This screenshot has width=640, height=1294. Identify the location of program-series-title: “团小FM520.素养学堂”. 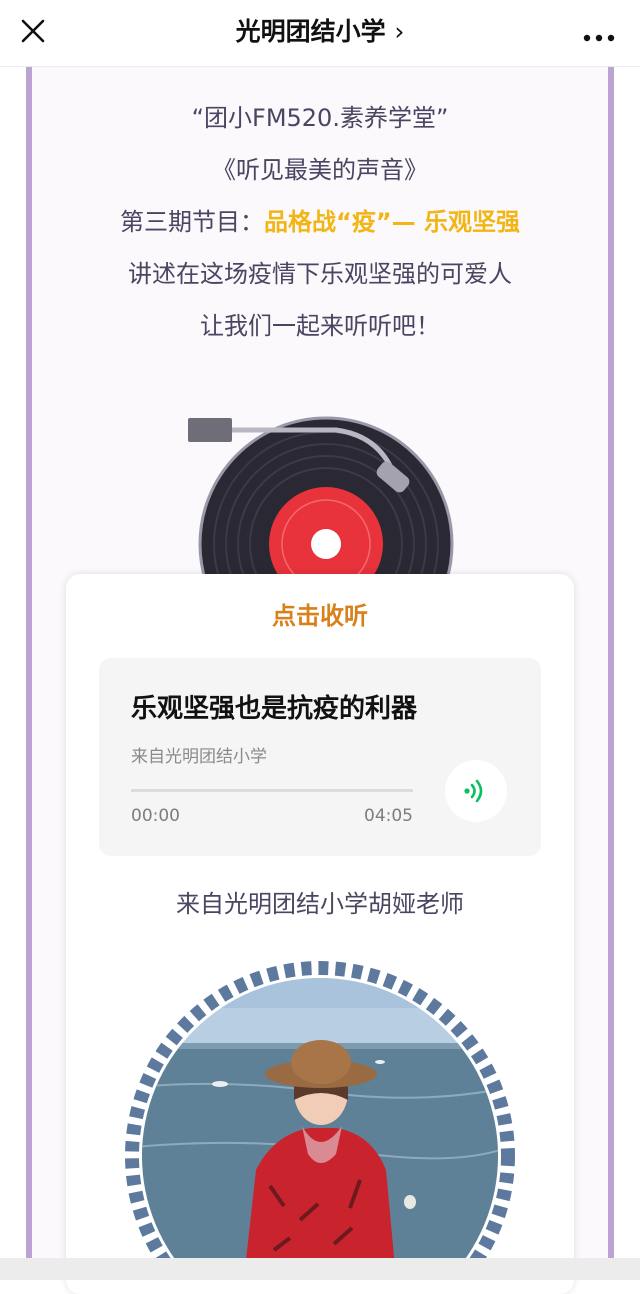
(320, 118).